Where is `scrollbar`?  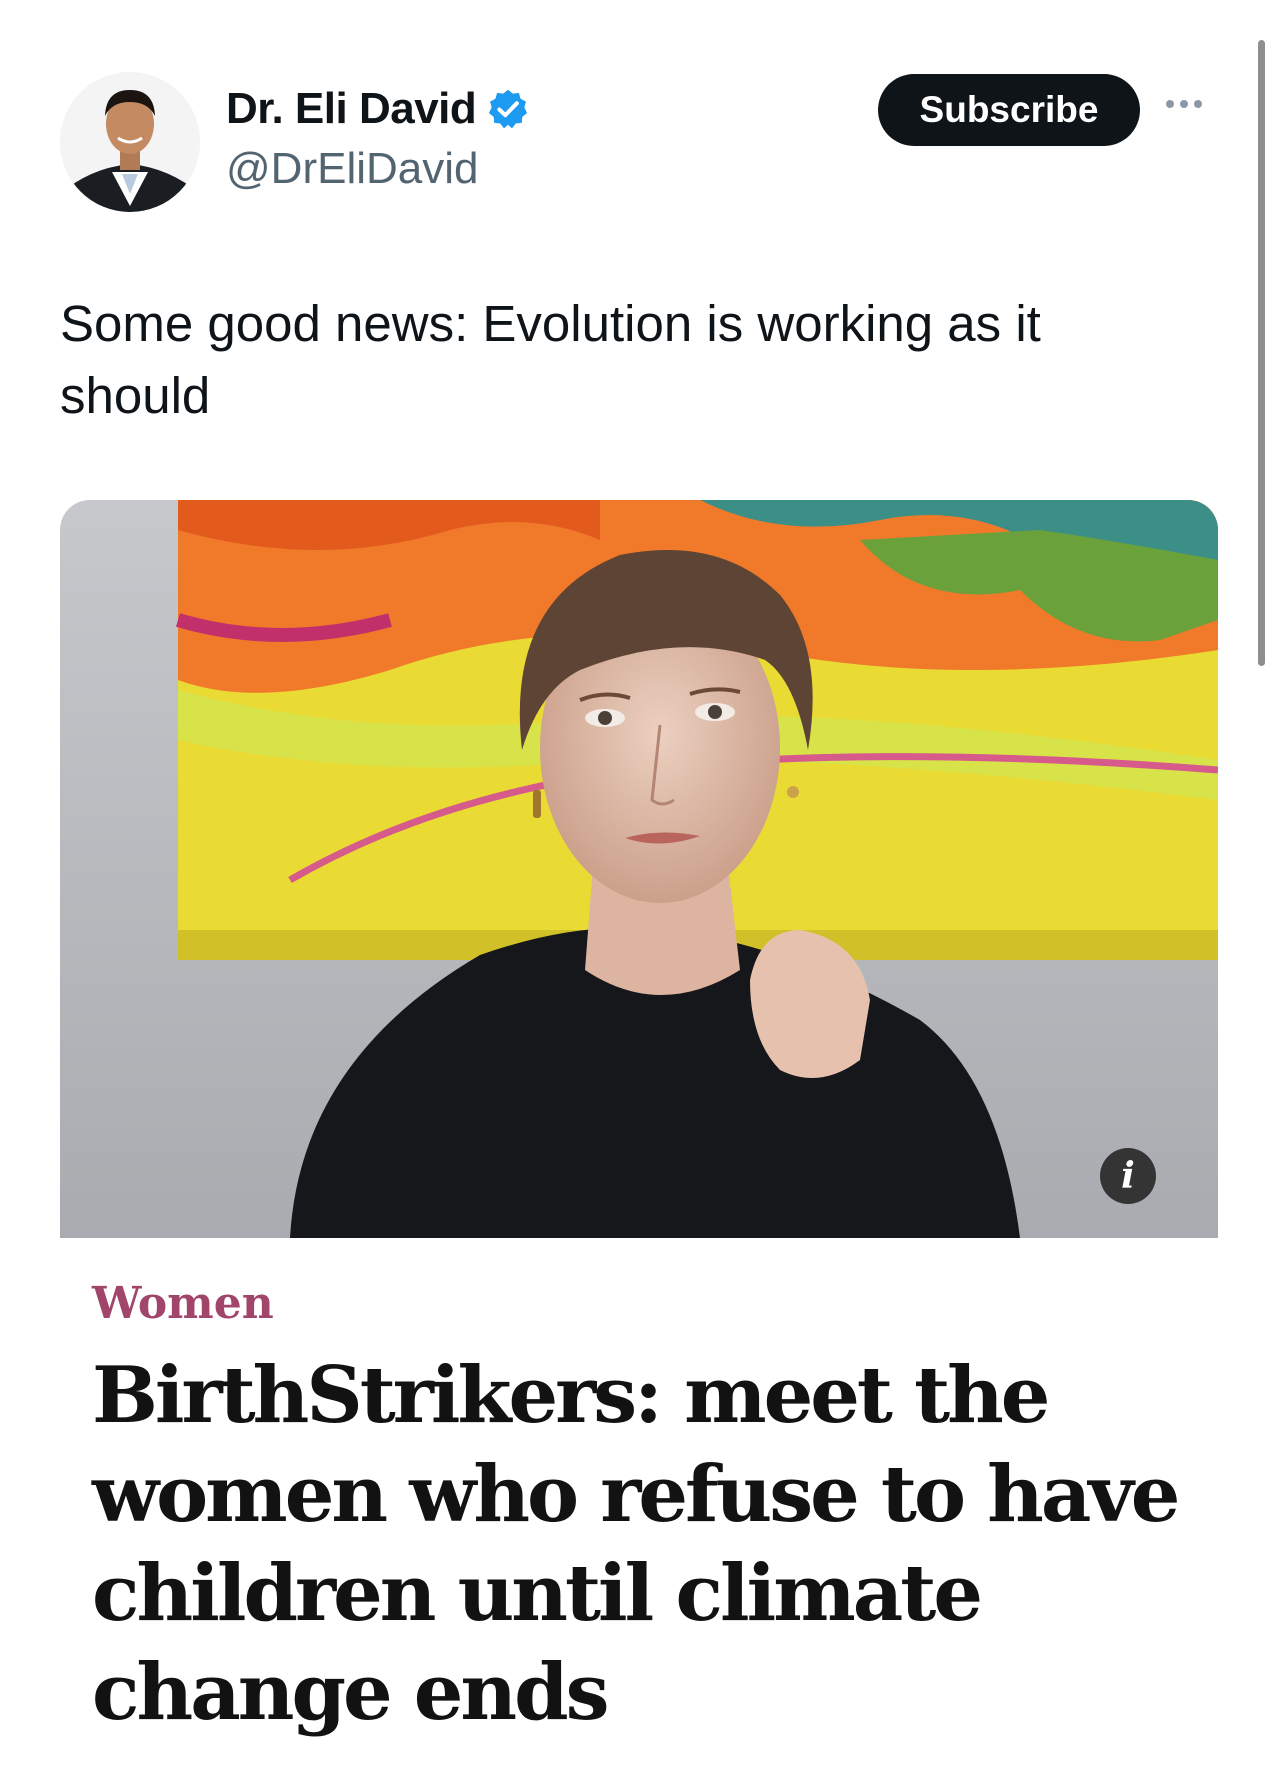
scrollbar is located at coordinates (1261, 353).